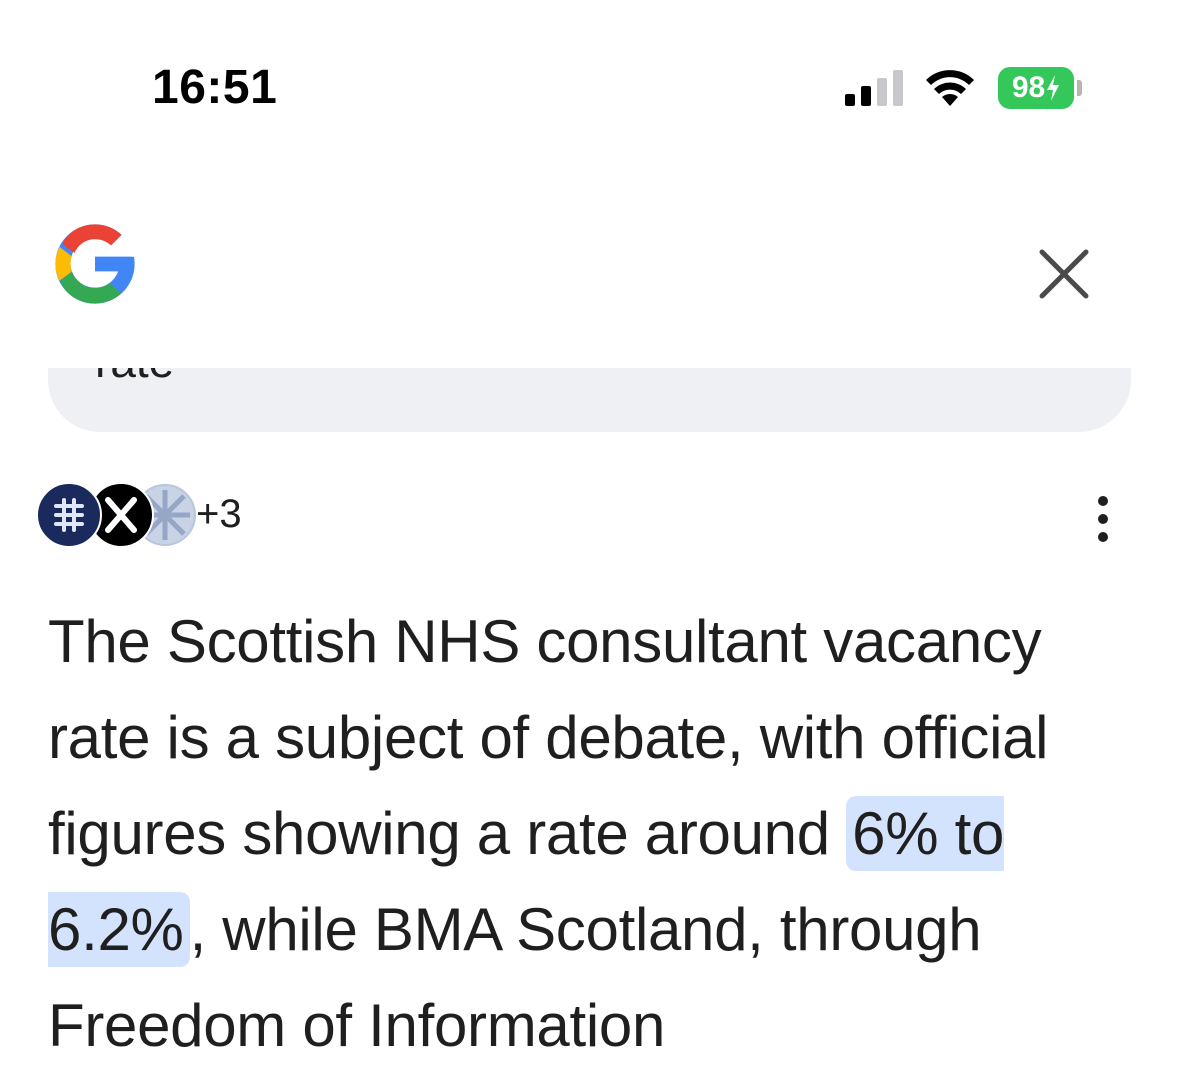 This screenshot has height=1077, width=1179. I want to click on google-g-icon, so click(95, 264).